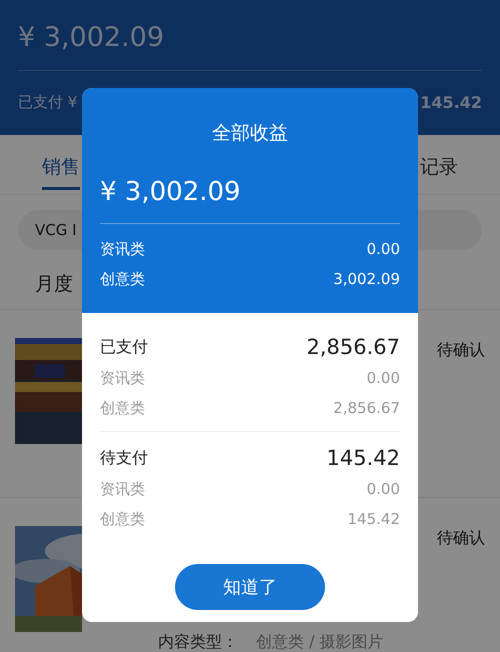 The height and width of the screenshot is (652, 500). What do you see at coordinates (451, 103) in the screenshot?
I see `pending-amount: 145.42` at bounding box center [451, 103].